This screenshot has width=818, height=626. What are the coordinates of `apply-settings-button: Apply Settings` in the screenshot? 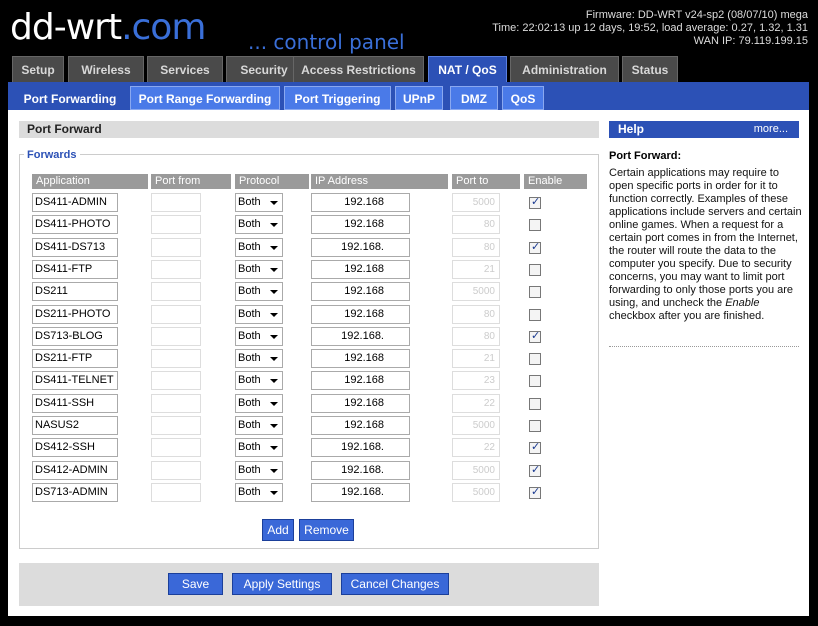 It's located at (282, 584).